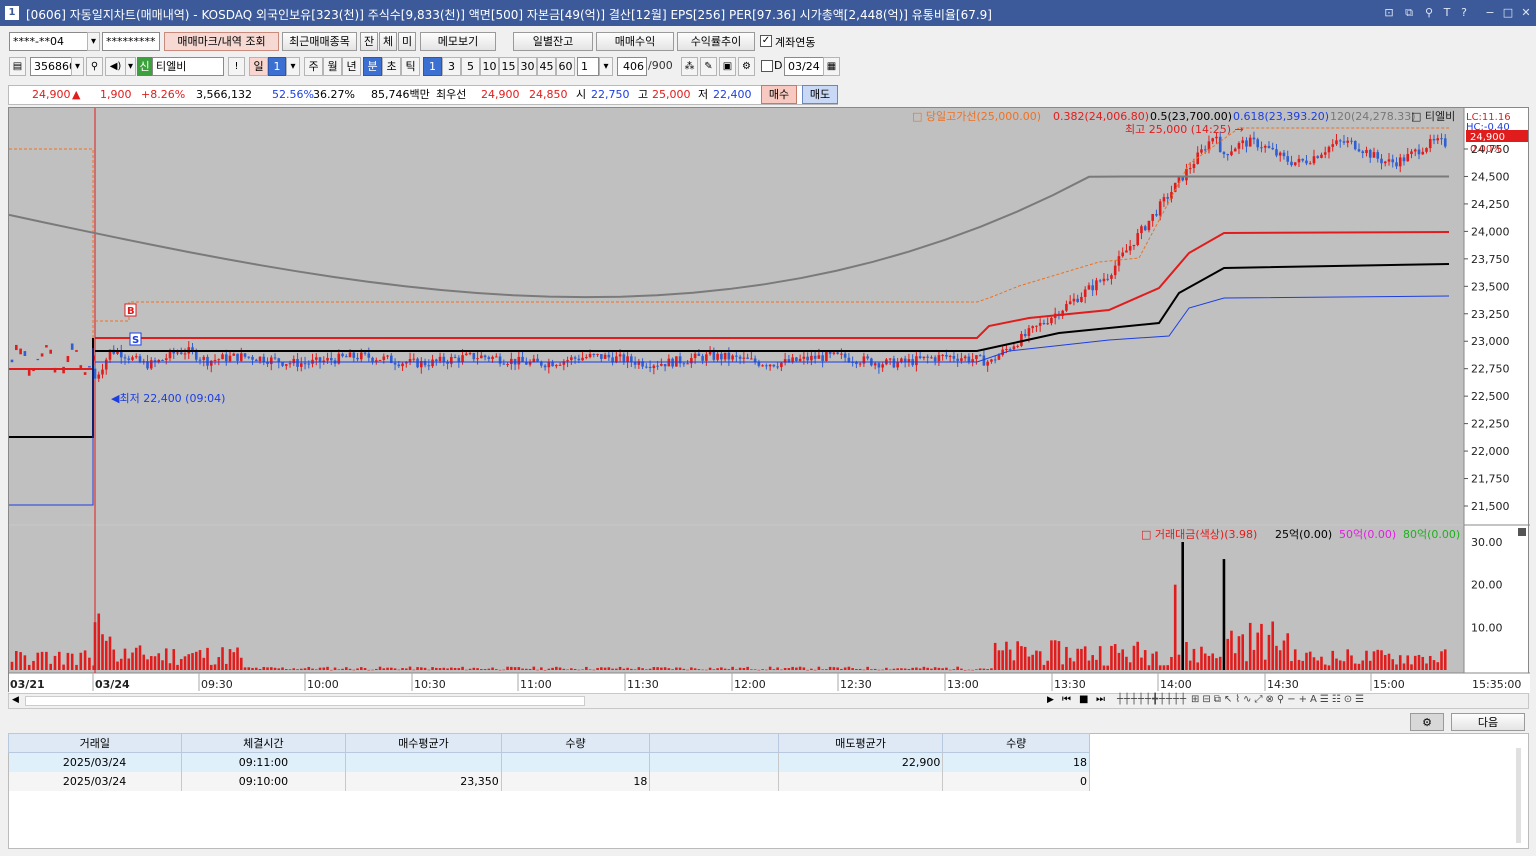 This screenshot has width=1536, height=856. What do you see at coordinates (1490, 13) in the screenshot?
I see `minimize-icon: −` at bounding box center [1490, 13].